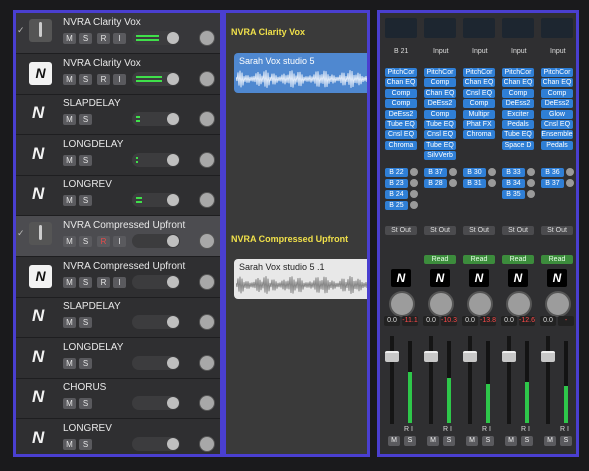 The height and width of the screenshot is (471, 589). What do you see at coordinates (447, 429) in the screenshot?
I see `record-input-buttons: R I` at bounding box center [447, 429].